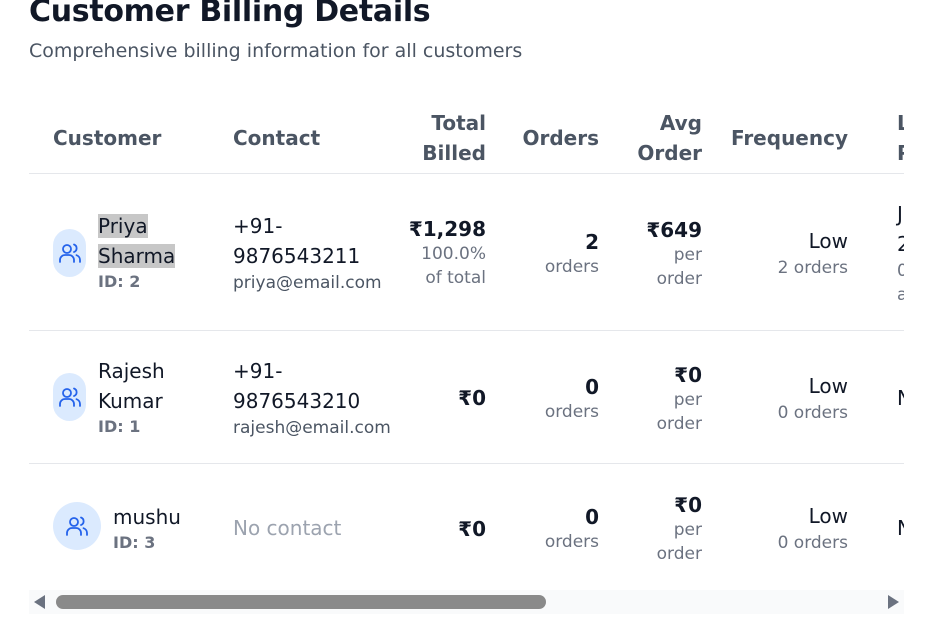  What do you see at coordinates (137, 256) in the screenshot?
I see `customer-name-line2: Sharma` at bounding box center [137, 256].